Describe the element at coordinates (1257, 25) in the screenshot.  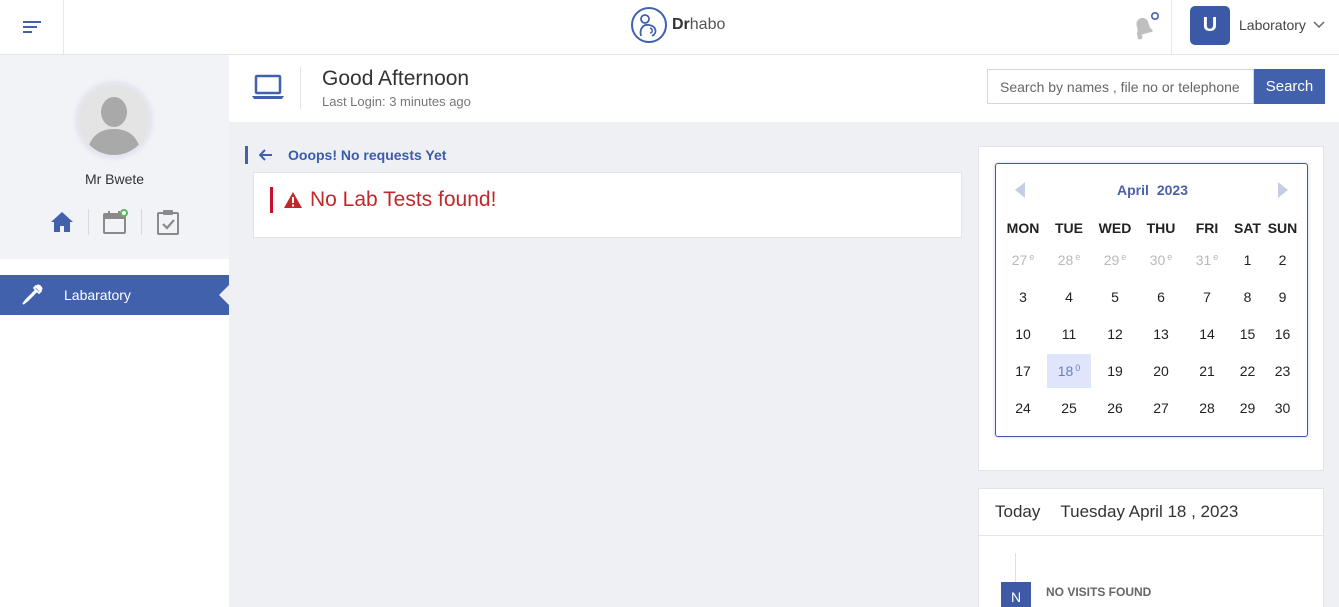
I see `user-menu: U Laboratory` at that location.